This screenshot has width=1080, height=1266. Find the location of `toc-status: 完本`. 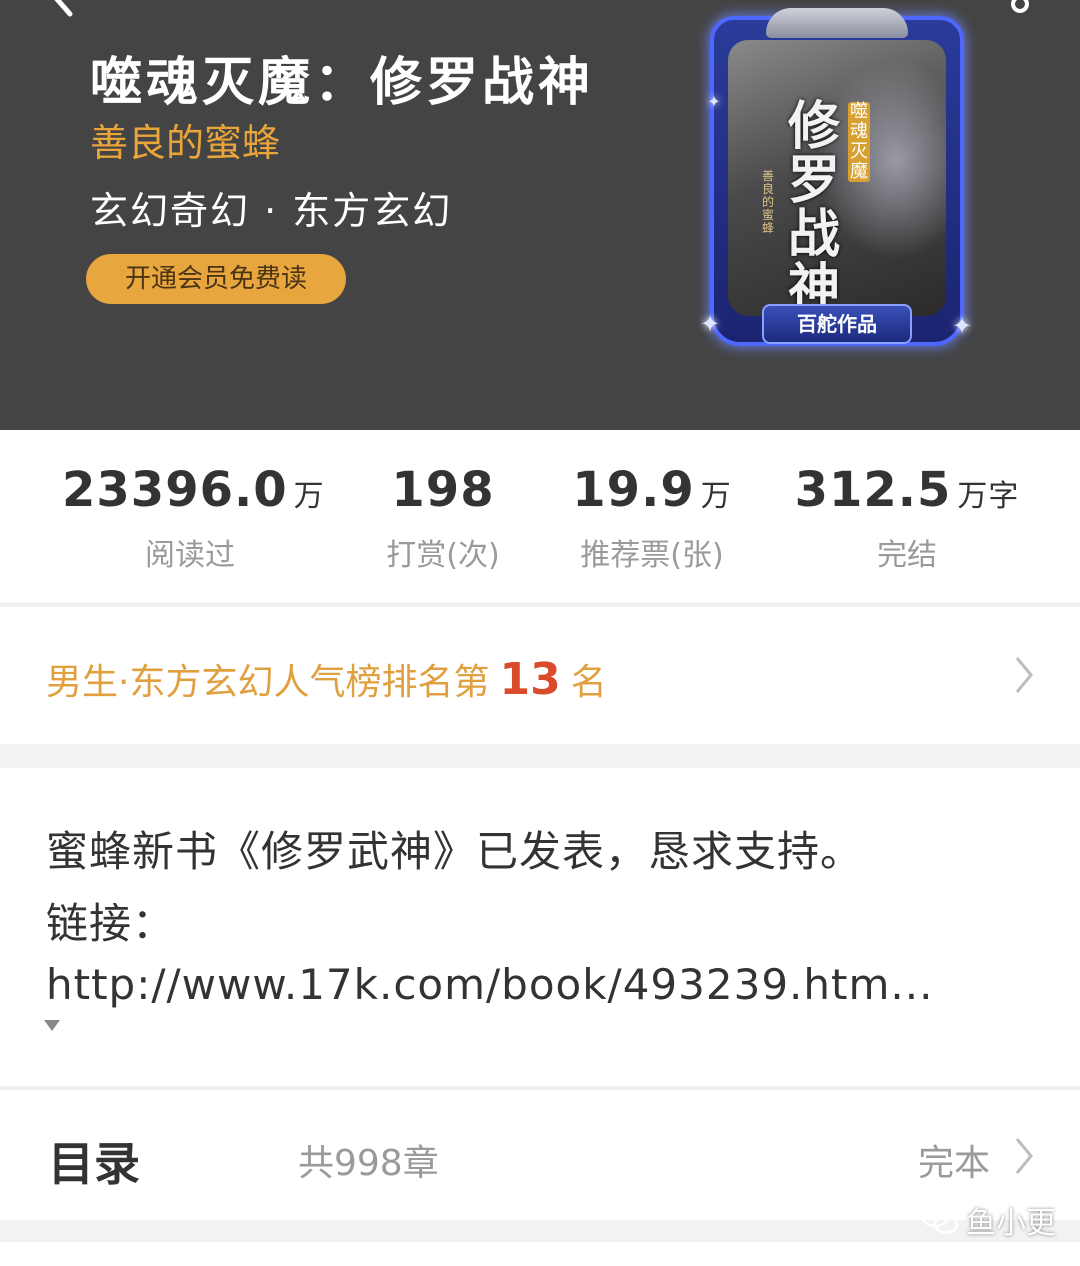

toc-status: 完本 is located at coordinates (954, 1163).